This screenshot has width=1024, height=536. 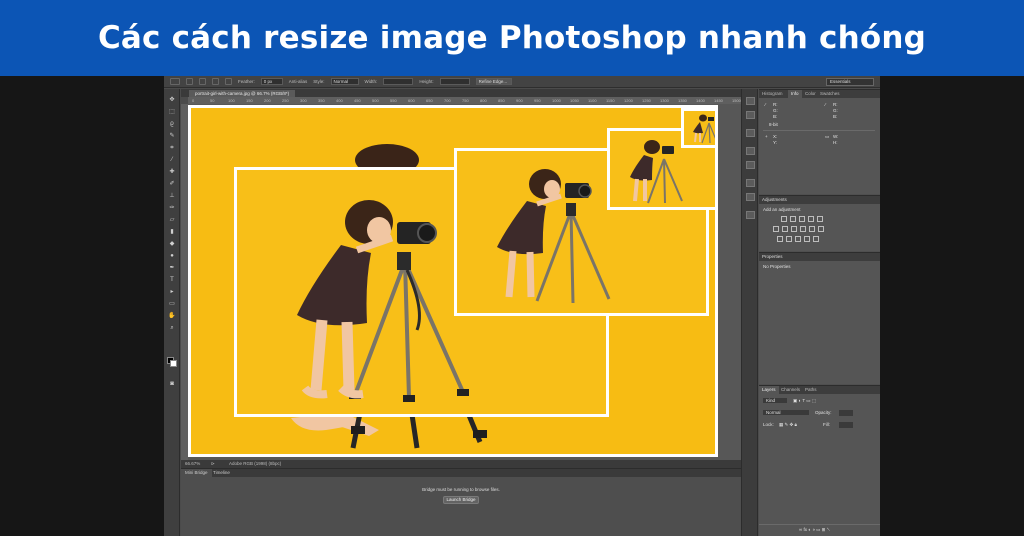 What do you see at coordinates (172, 208) in the screenshot?
I see `history-brush-tool-icon: ✑` at bounding box center [172, 208].